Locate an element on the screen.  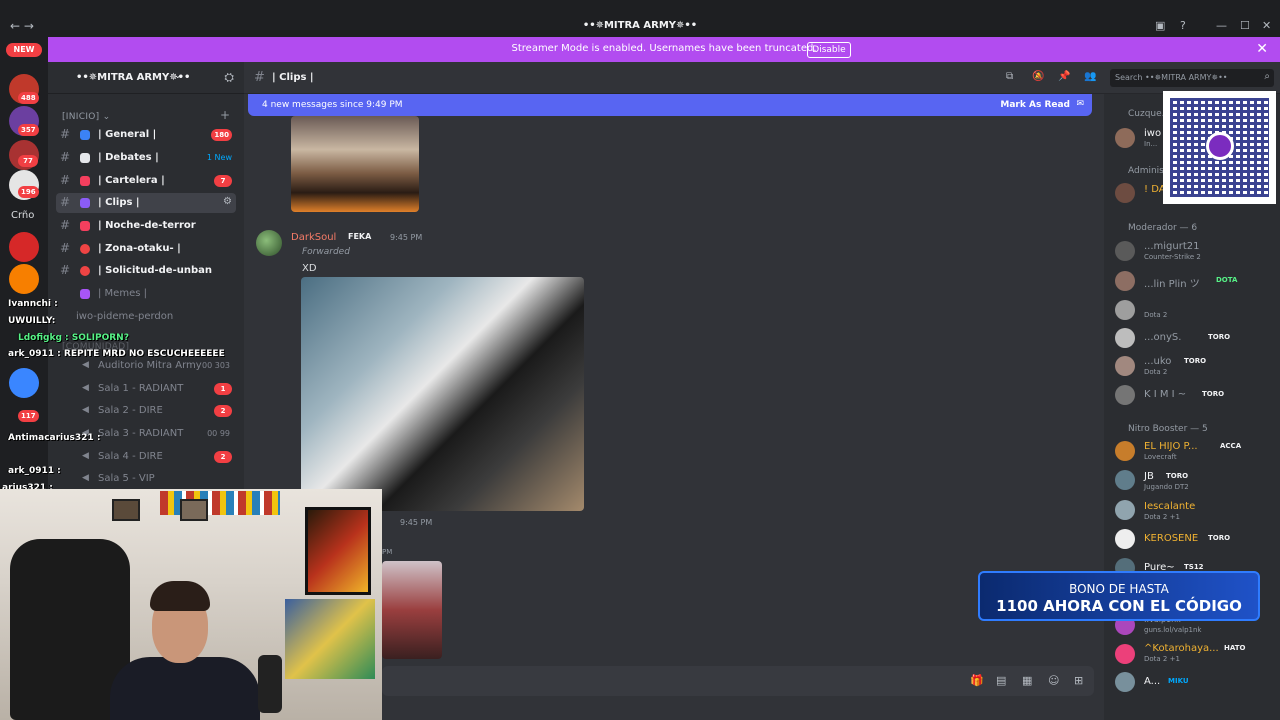
member-status: Lovecraft is located at coordinates (1160, 457).